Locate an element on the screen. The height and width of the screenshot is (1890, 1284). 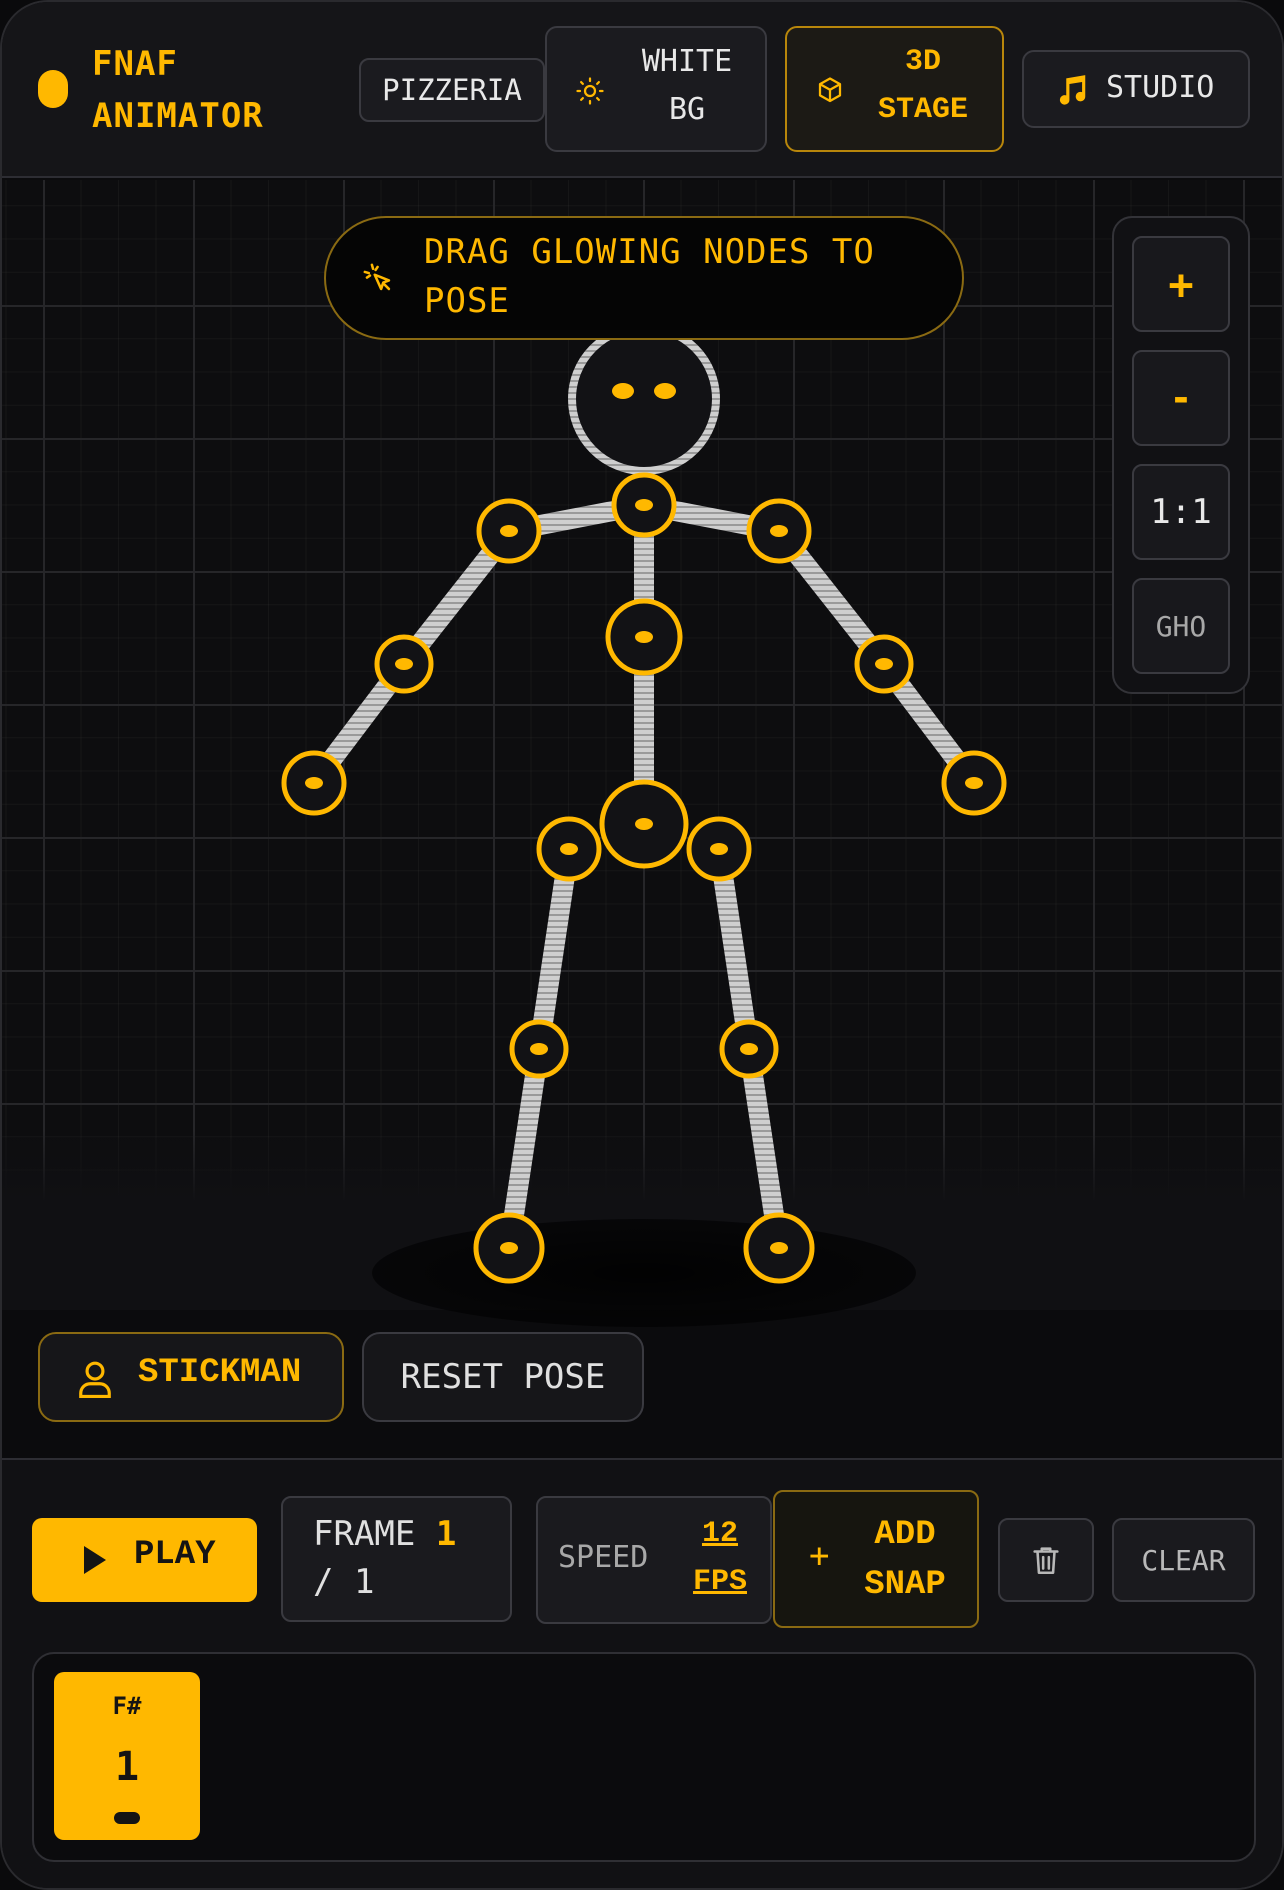
joint-node-right-hip is located at coordinates (719, 849).